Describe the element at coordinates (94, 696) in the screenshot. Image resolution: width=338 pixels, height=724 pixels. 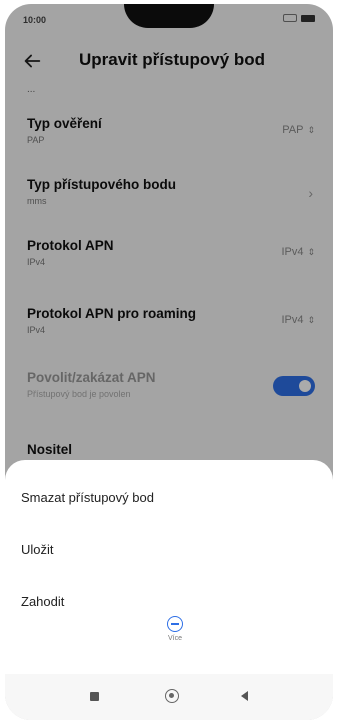
I see `square-icon` at that location.